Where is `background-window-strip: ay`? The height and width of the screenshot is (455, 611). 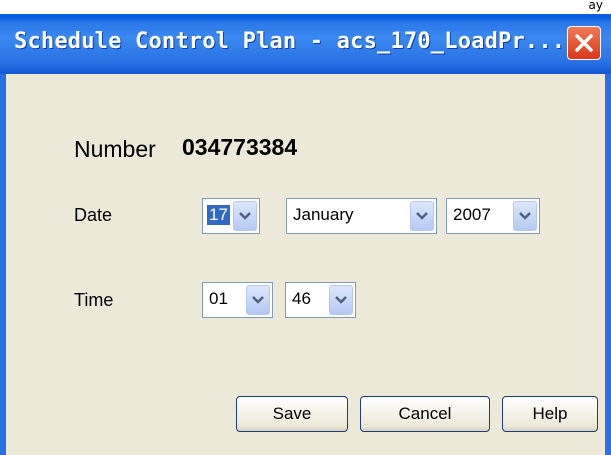 background-window-strip: ay is located at coordinates (305, 7).